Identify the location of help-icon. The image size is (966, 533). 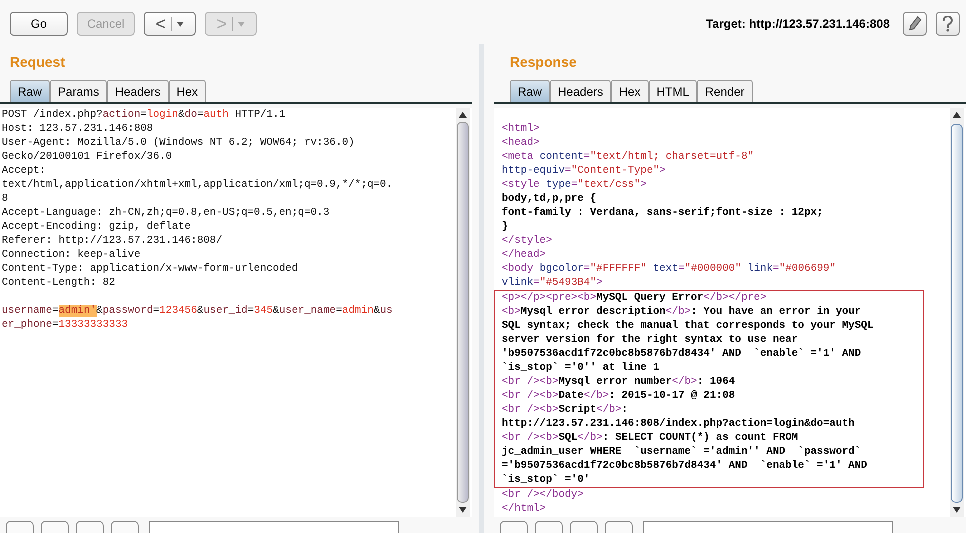
(948, 24).